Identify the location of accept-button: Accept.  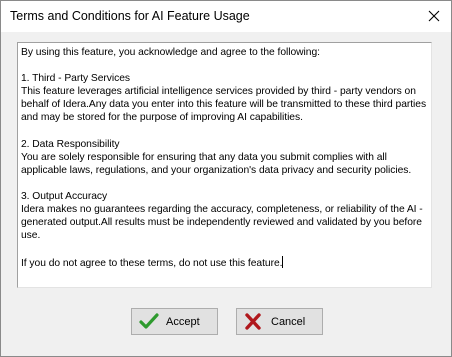
(174, 321).